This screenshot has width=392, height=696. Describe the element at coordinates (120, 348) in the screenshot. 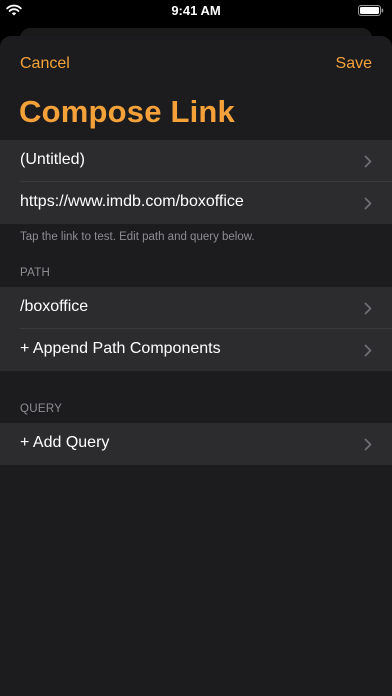

I see `append-path-label: + Append Path Components` at that location.